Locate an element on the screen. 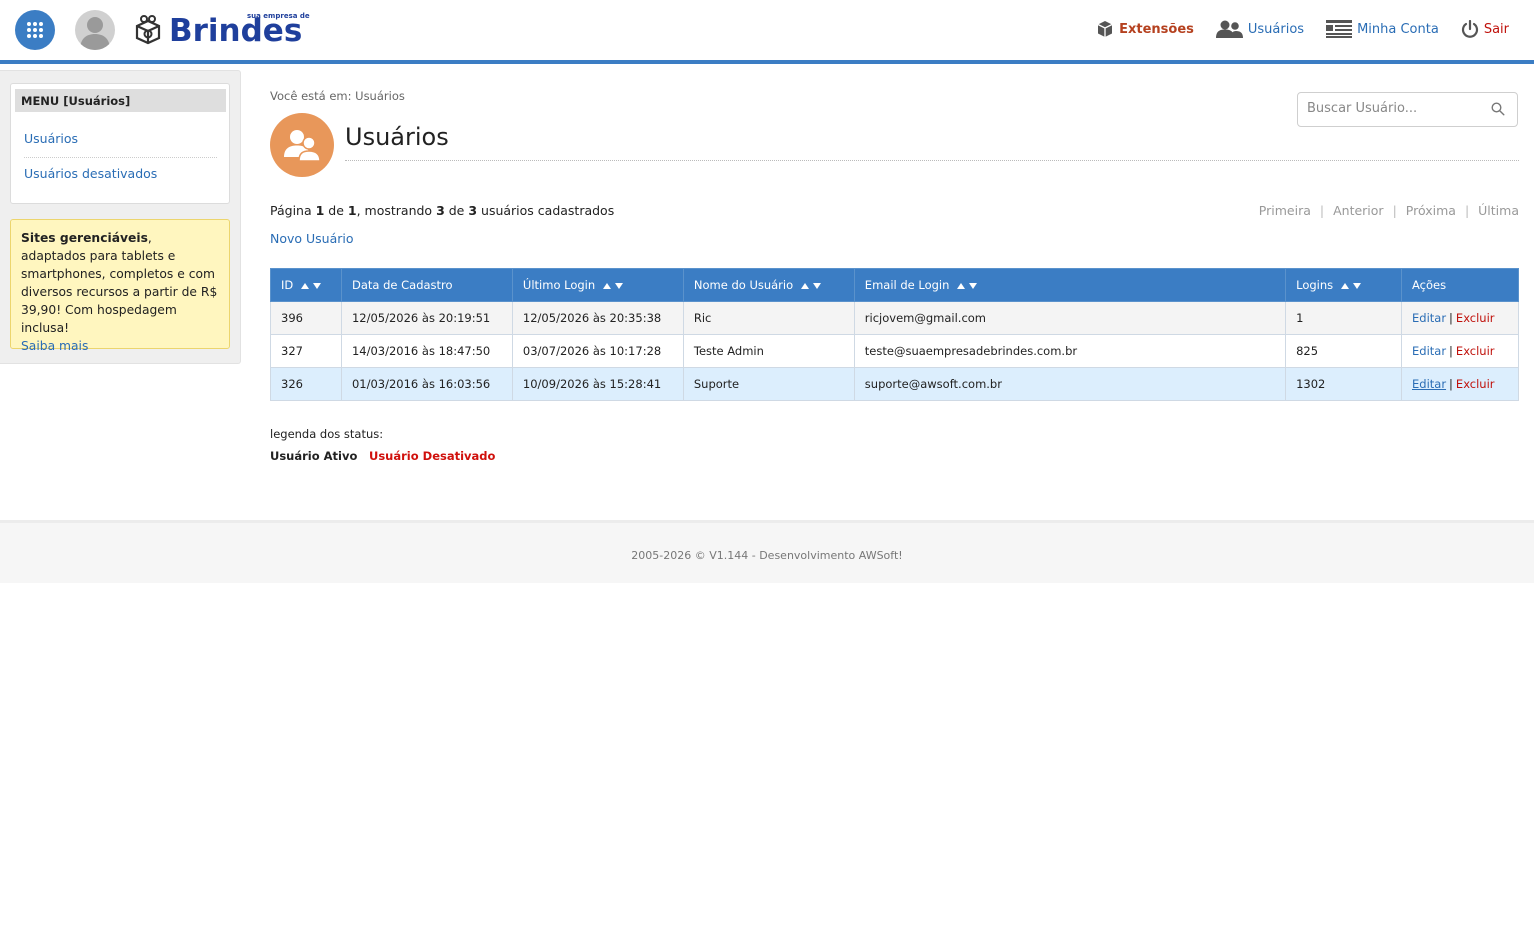  cell-ultimo-login: 12/05/2026 às 20:35:38 is located at coordinates (597, 318).